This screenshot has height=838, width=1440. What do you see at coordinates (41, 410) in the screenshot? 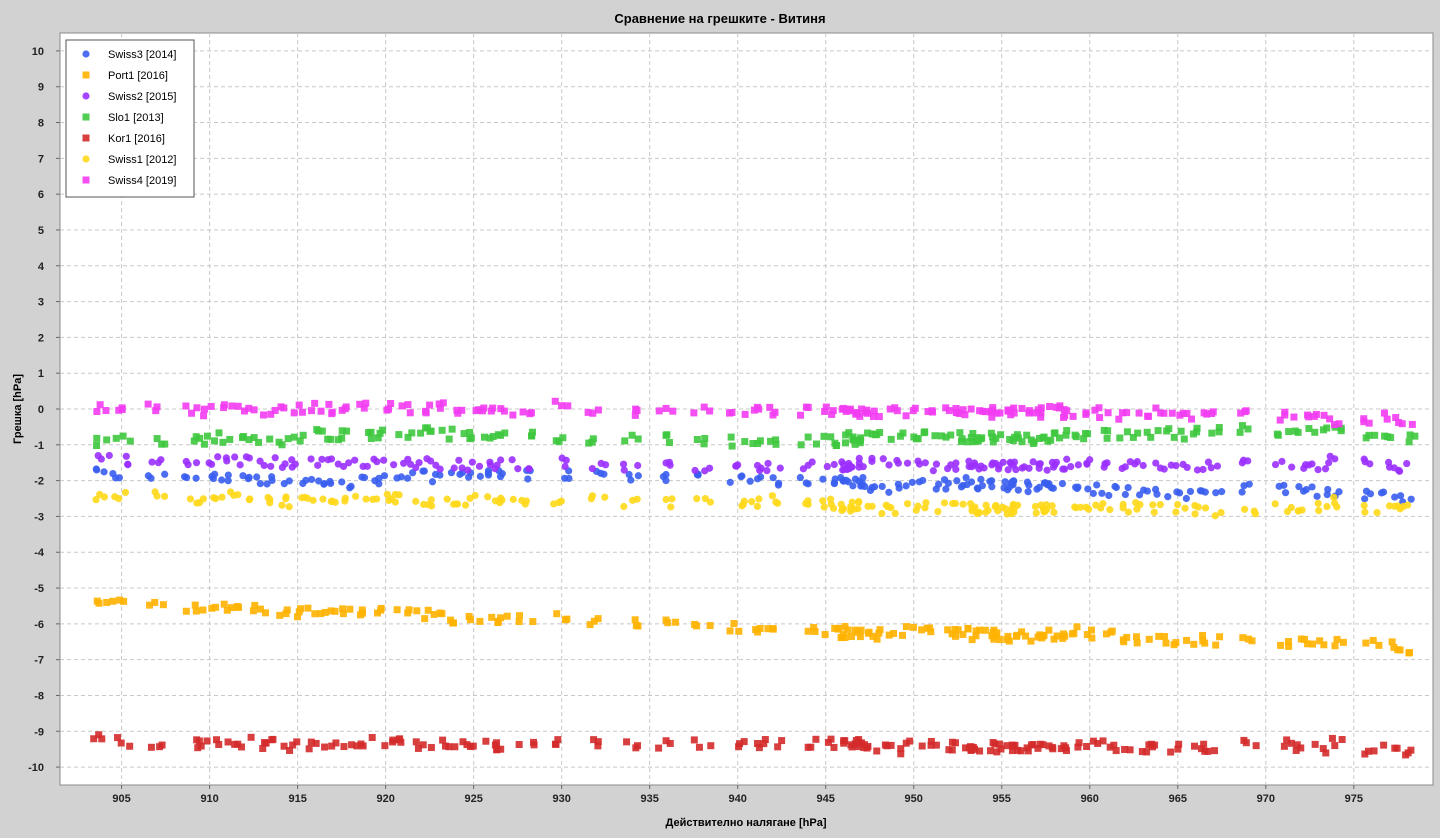
I see `y-tick-label: 0` at bounding box center [41, 410].